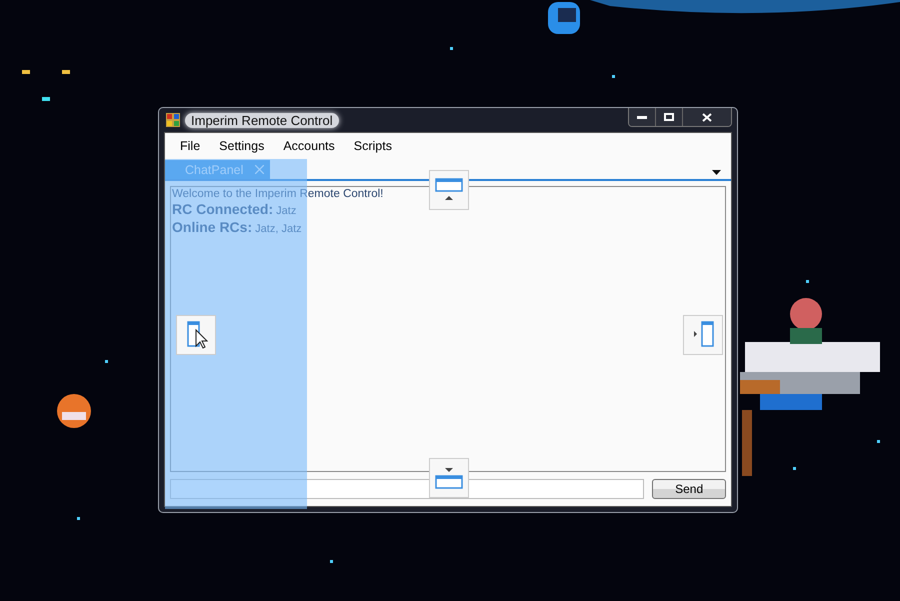 Image resolution: width=900 pixels, height=601 pixels. I want to click on lights-drawing, so click(46, 85).